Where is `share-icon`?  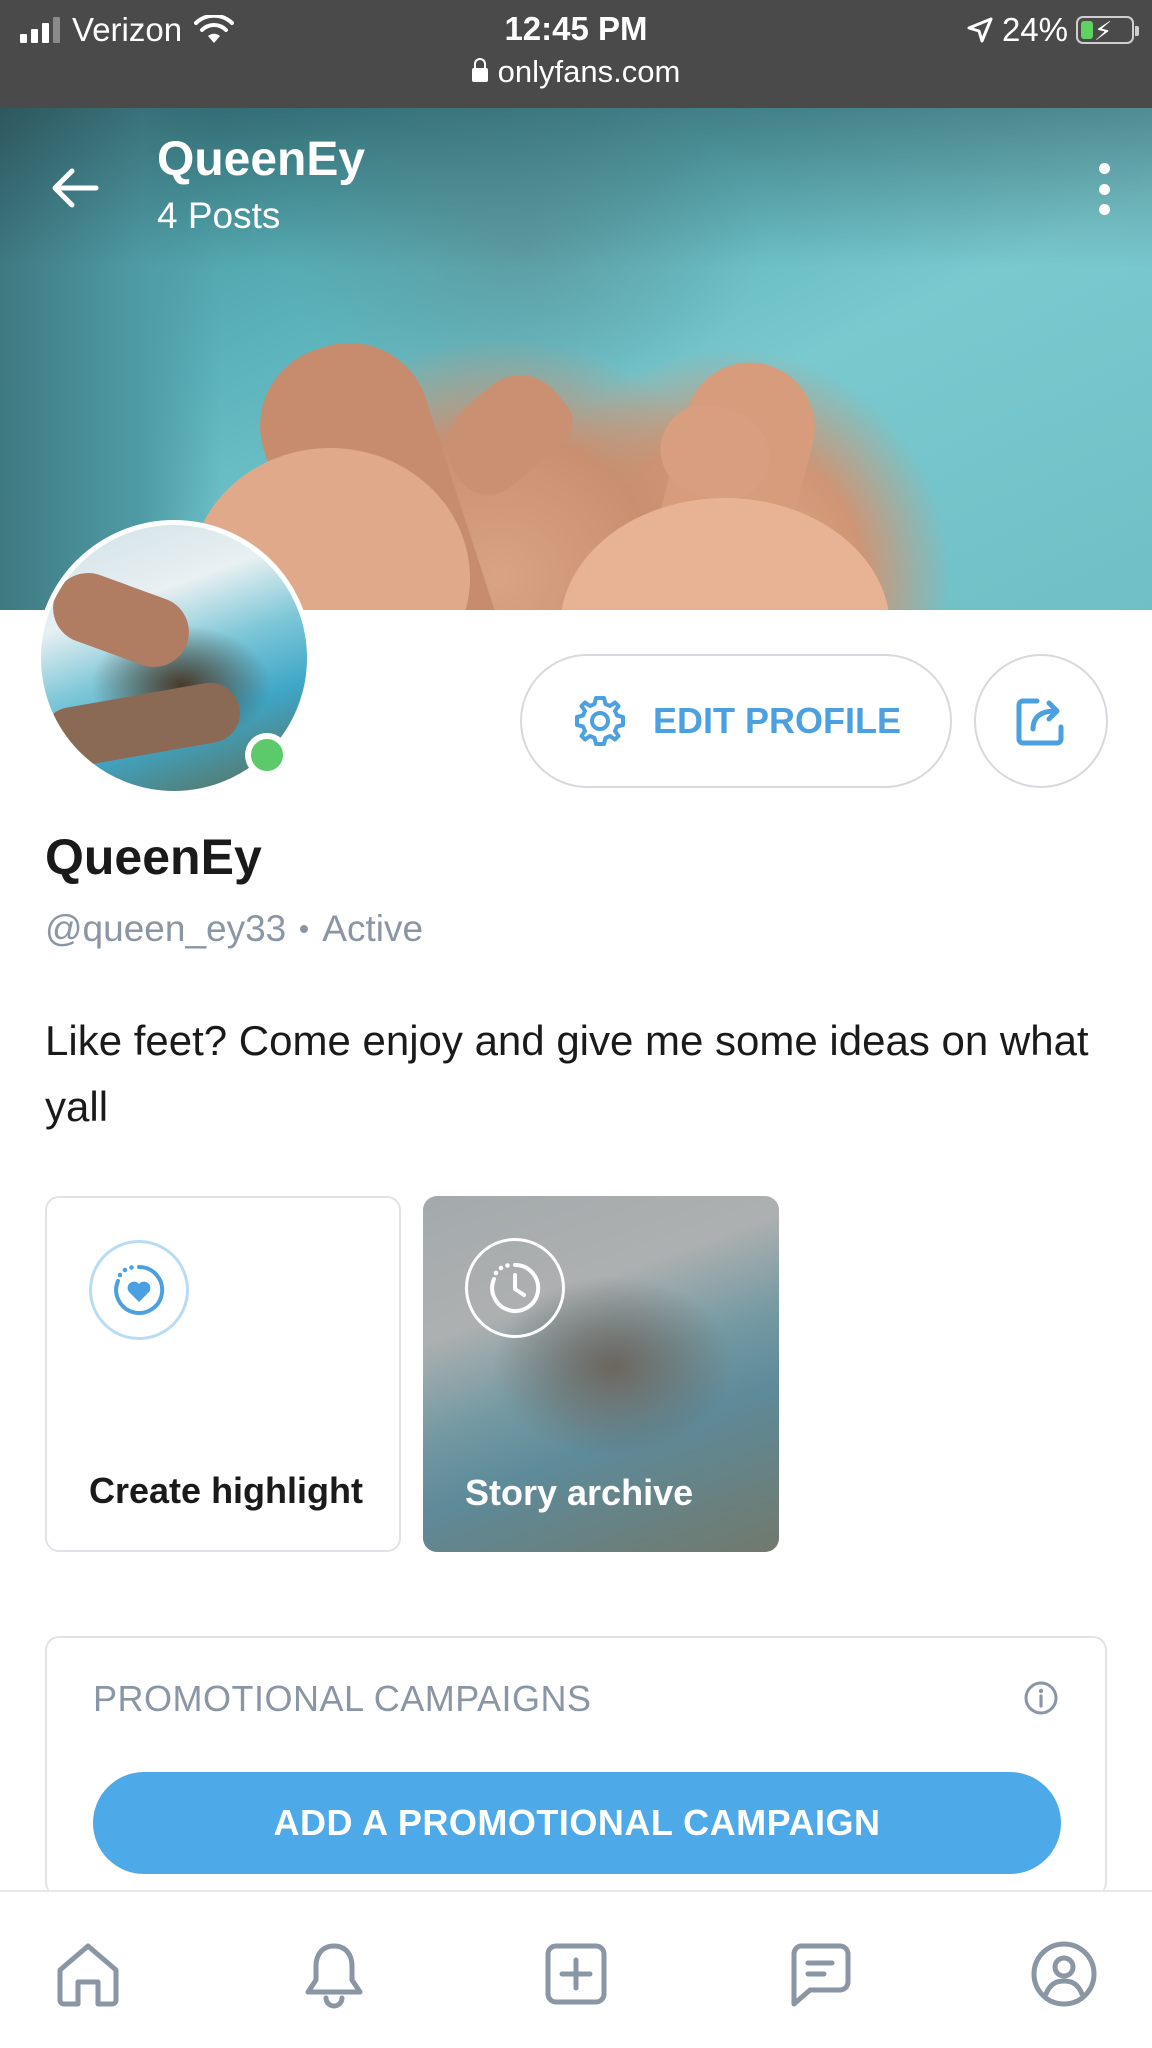
share-icon is located at coordinates (1040, 722).